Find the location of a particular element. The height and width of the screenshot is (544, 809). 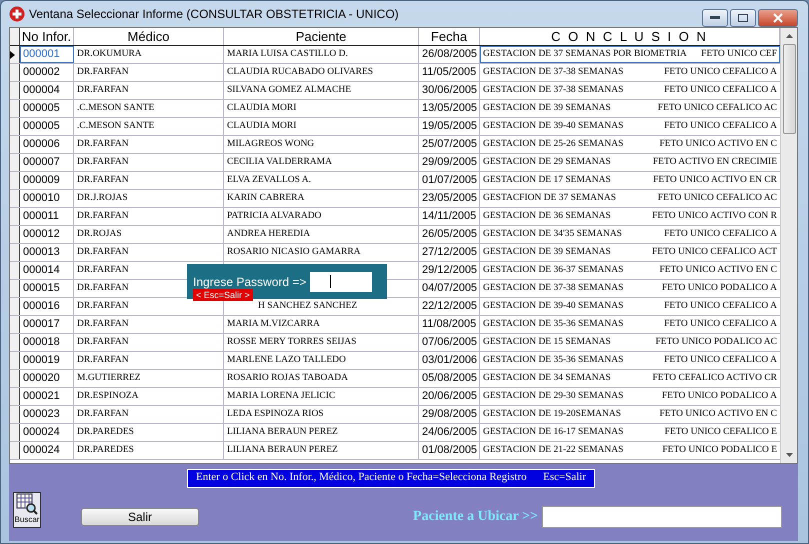

table-cell: 11/05/2005 is located at coordinates (449, 72).